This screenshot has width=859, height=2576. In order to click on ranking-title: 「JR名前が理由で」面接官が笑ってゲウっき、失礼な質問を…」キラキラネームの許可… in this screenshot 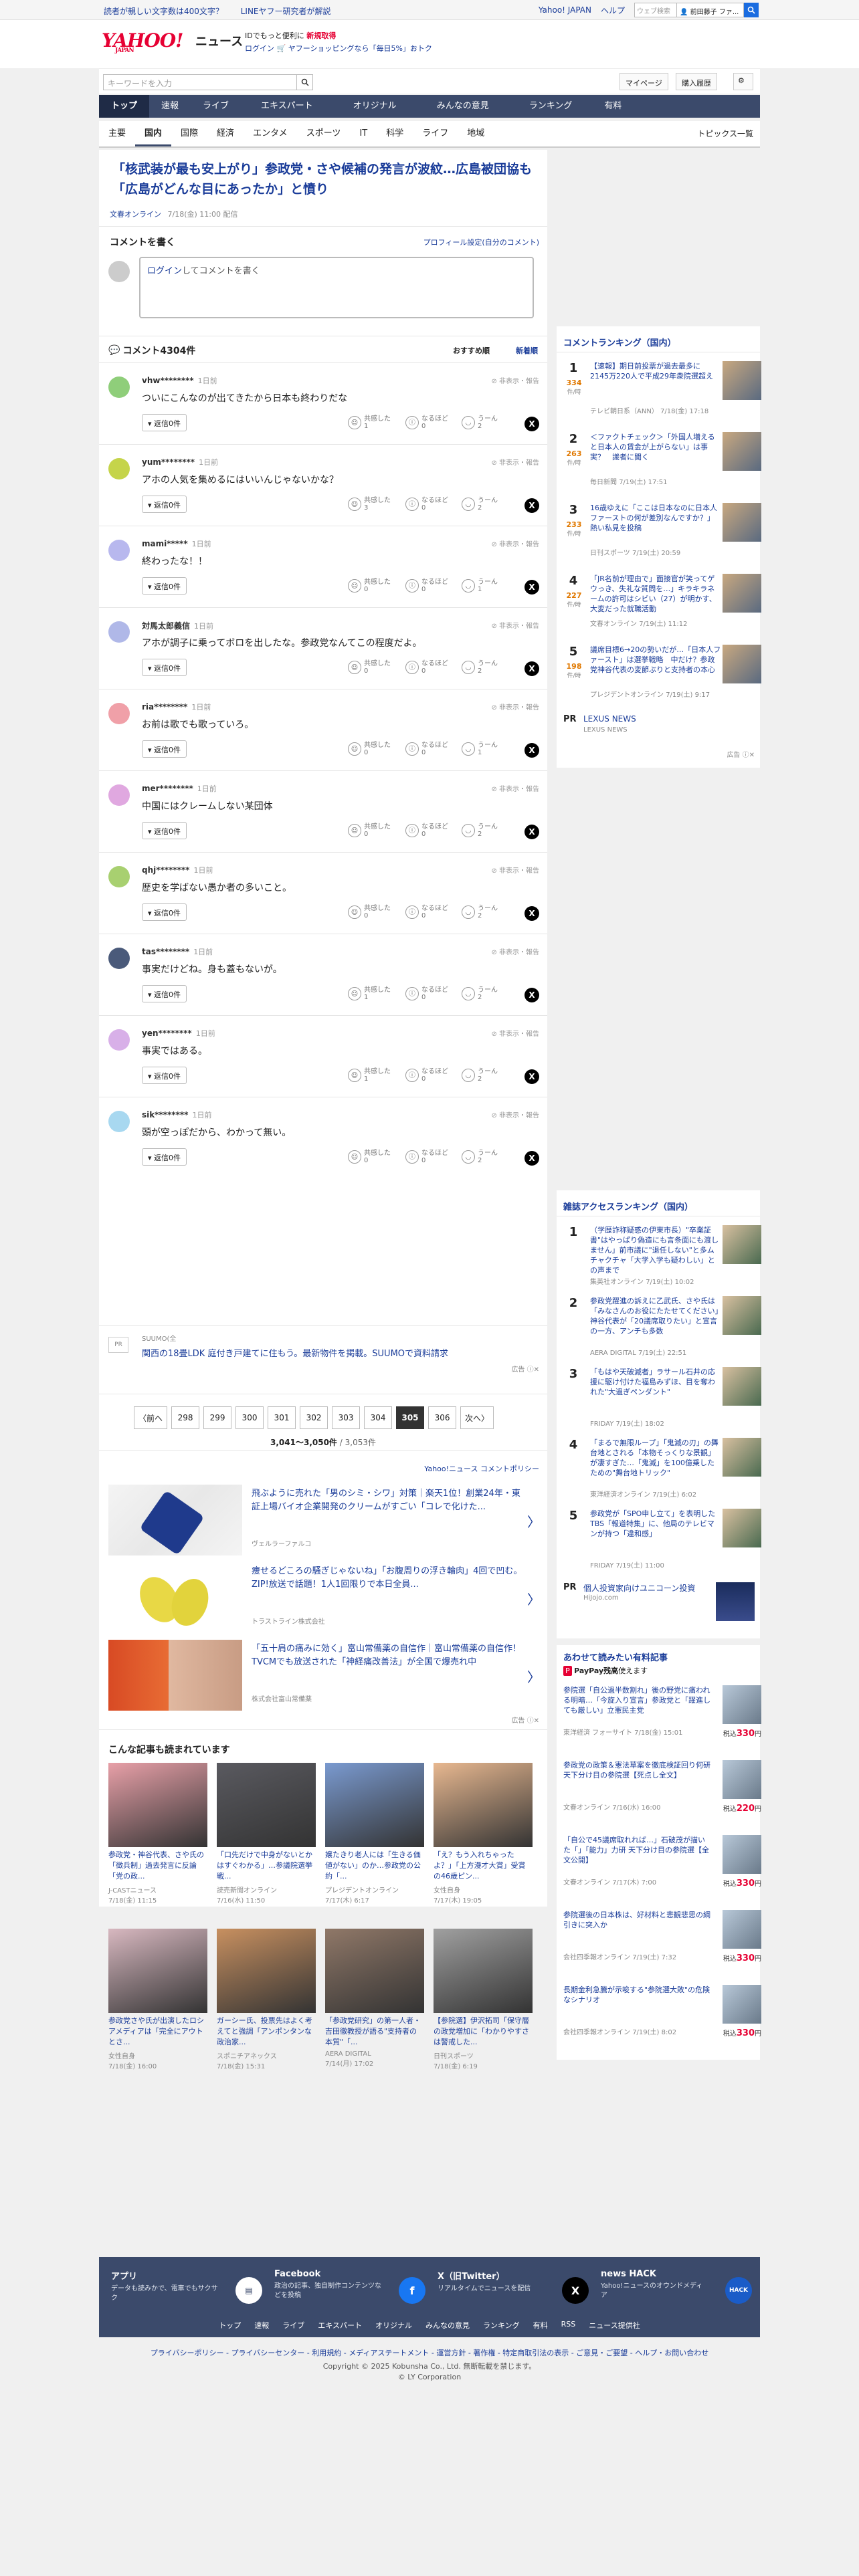, I will do `click(655, 594)`.